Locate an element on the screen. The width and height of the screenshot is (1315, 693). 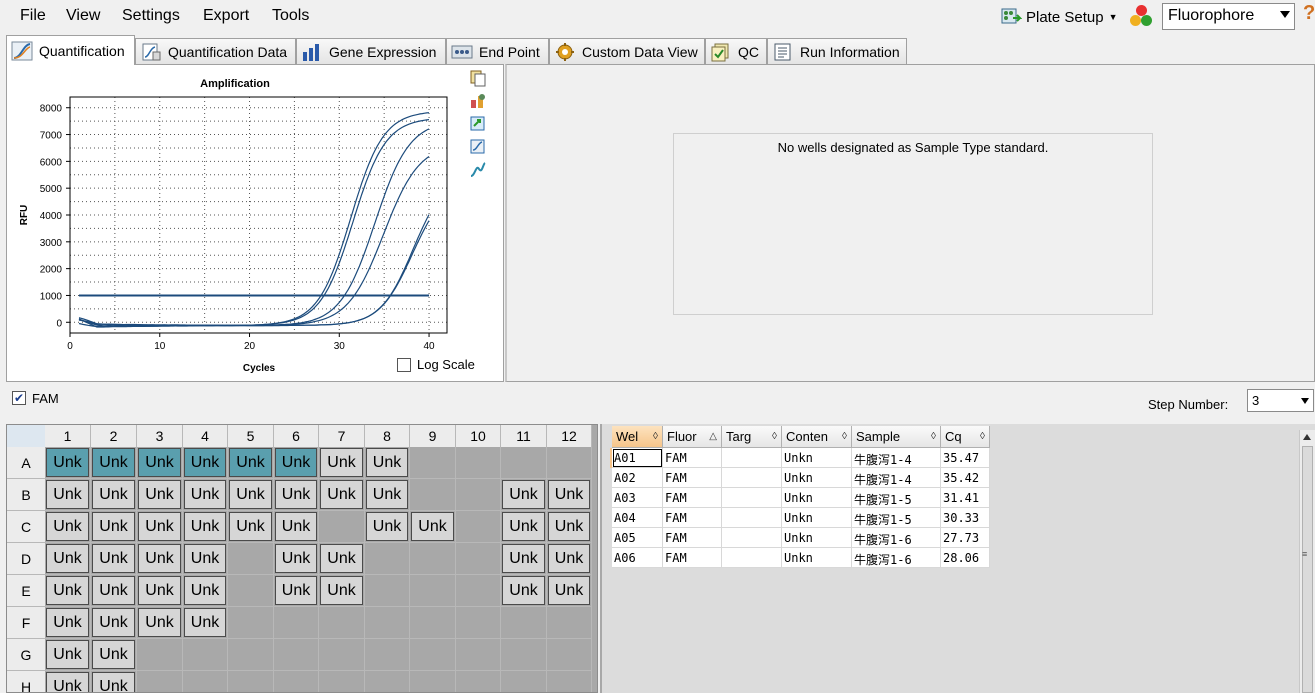
plate-row-header: A is located at coordinates (26, 463).